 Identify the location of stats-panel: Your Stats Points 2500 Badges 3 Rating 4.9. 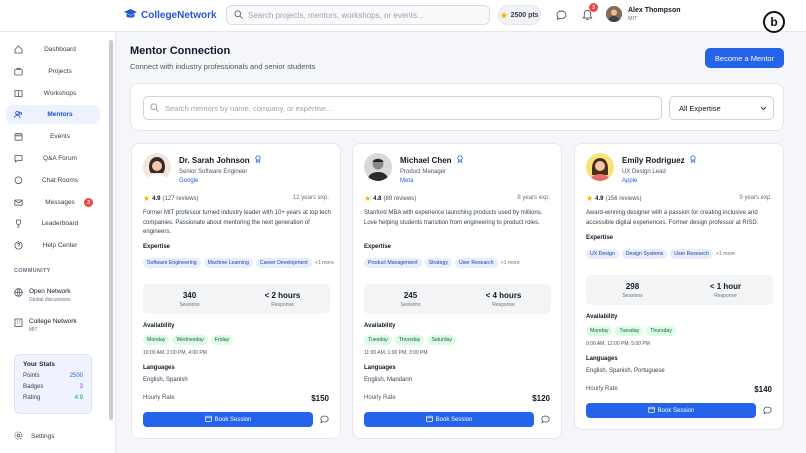
(53, 384).